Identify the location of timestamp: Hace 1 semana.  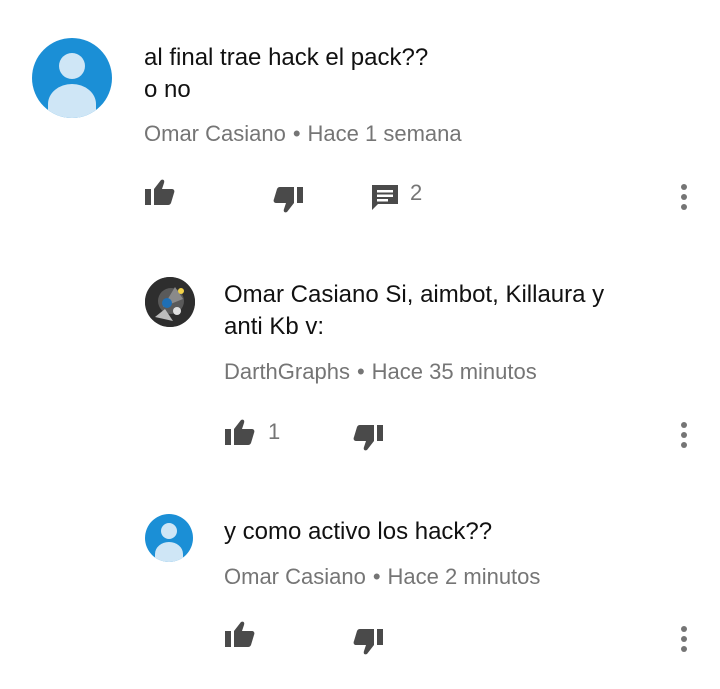
(384, 133).